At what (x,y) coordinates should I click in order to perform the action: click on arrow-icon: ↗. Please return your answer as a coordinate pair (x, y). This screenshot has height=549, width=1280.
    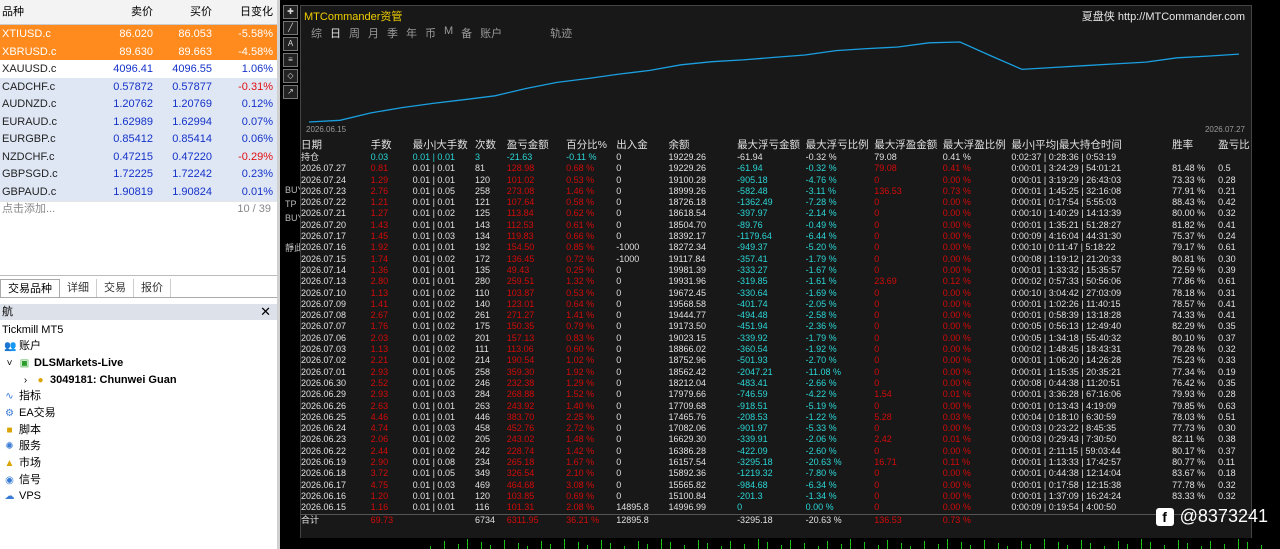
    Looking at the image, I should click on (290, 92).